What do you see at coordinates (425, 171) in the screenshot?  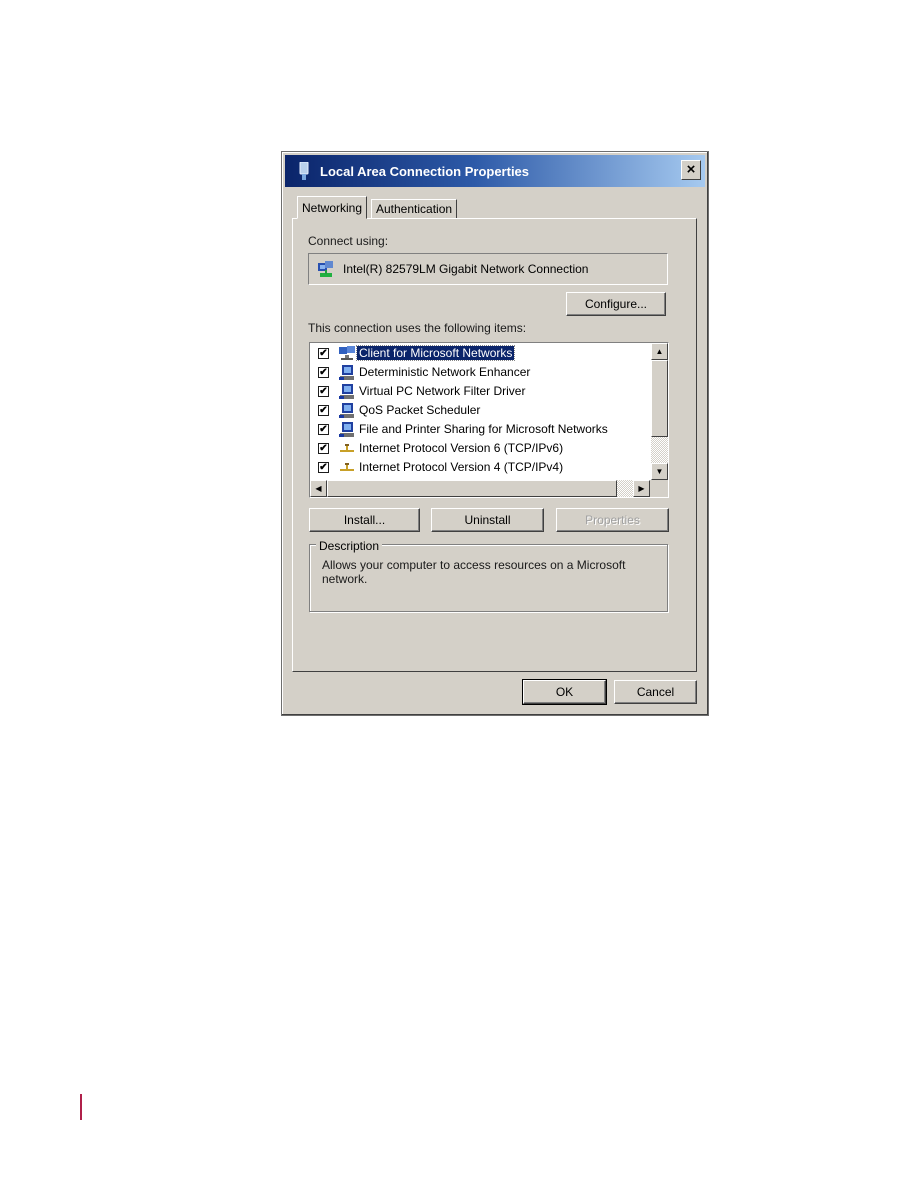 I see `dialog-title: Local Area Connection Properties` at bounding box center [425, 171].